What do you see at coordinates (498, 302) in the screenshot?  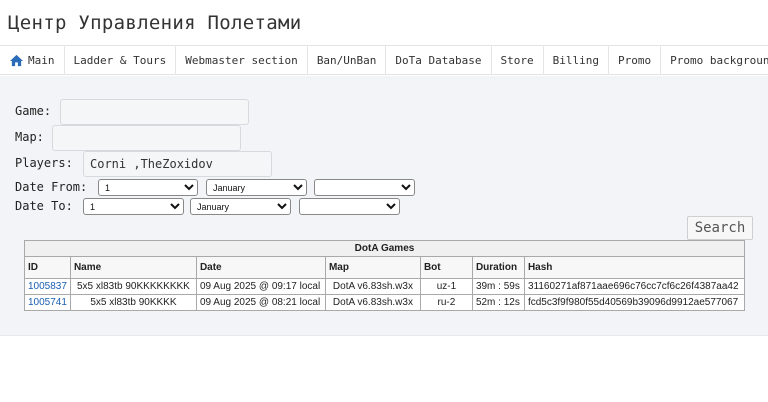 I see `cell-duration: 52m : 12s` at bounding box center [498, 302].